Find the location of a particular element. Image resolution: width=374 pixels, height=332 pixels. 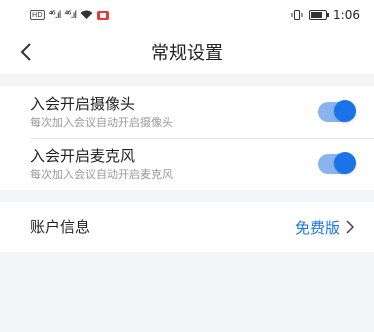

status-bar: HD ⁴⁶.ıl ⁴⁶.ıl 1:06 is located at coordinates (187, 15).